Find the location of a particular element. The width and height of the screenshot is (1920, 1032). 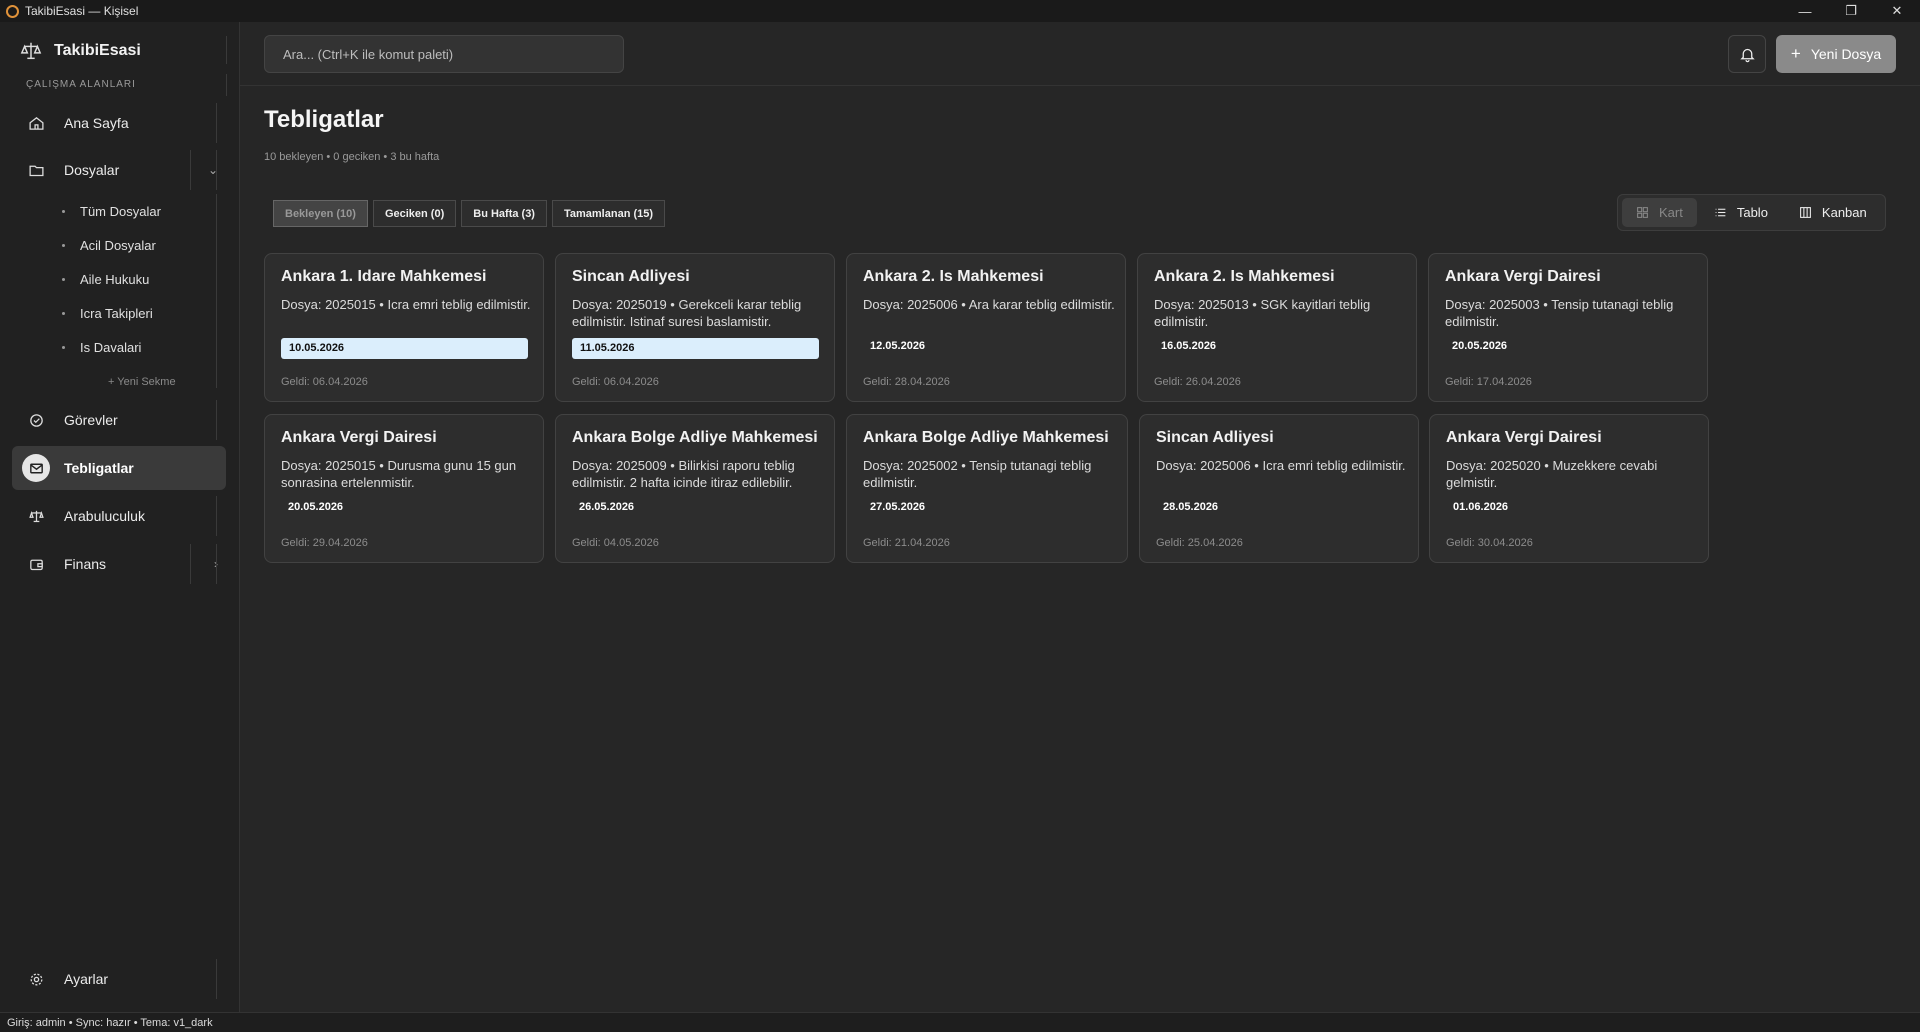

card-received: Geldi: 30.04.2026 is located at coordinates (1489, 543).